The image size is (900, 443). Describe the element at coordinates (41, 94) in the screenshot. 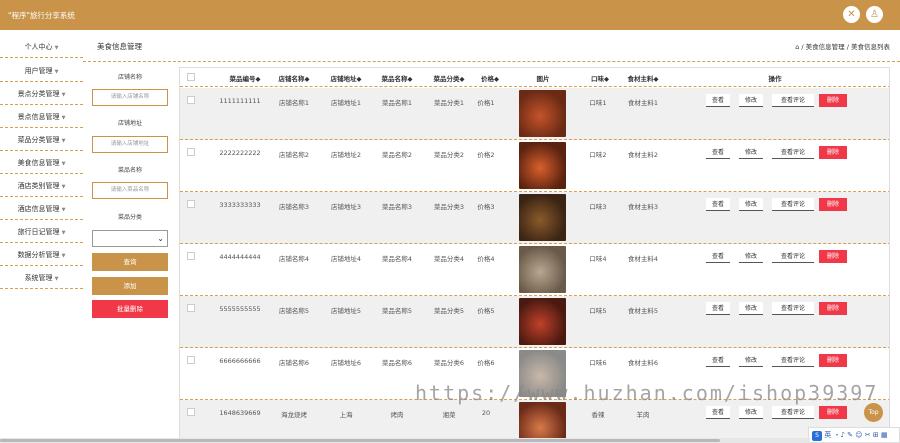

I see `sidebar-item-scenic-categories: 景点分类管理 ▼` at that location.